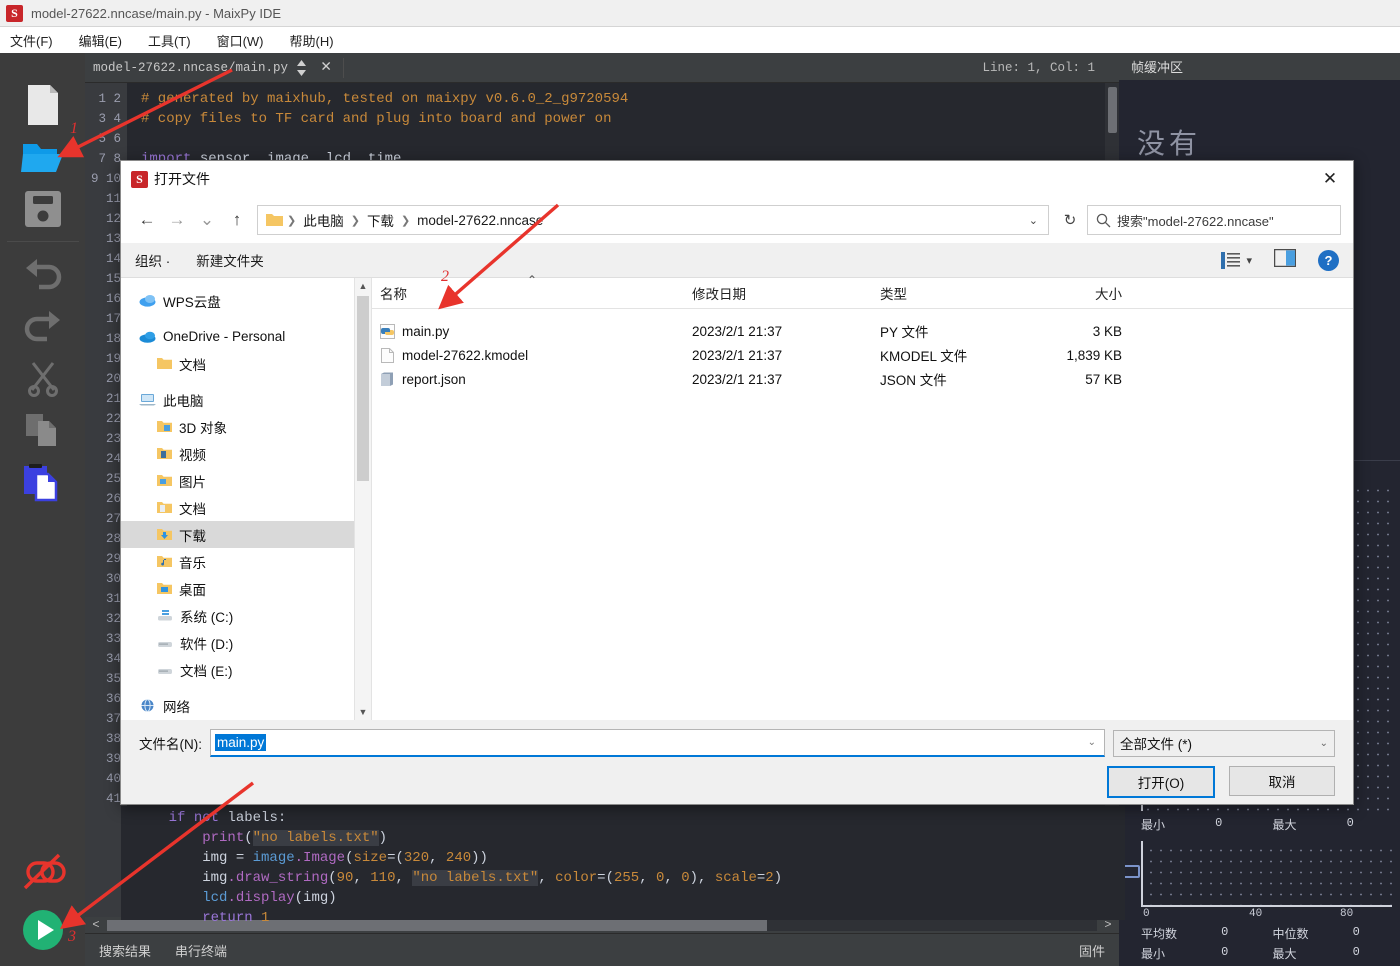  What do you see at coordinates (74, 128) in the screenshot?
I see `annotation-number-1: 1` at bounding box center [74, 128].